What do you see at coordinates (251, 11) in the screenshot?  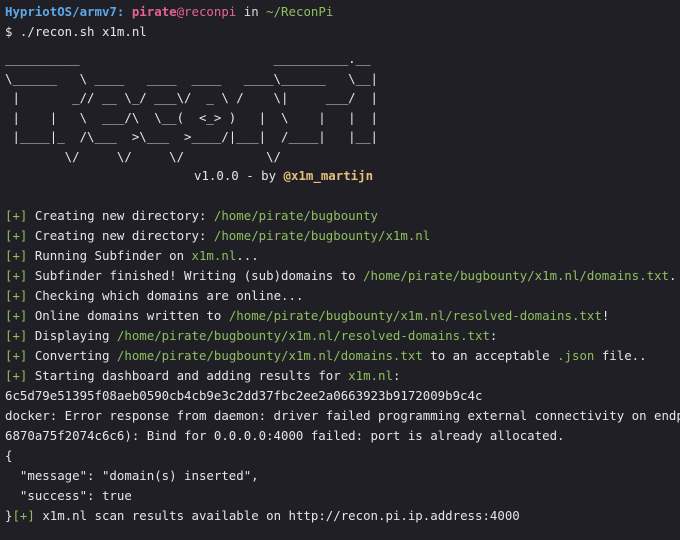 I see `prompt-in: in` at bounding box center [251, 11].